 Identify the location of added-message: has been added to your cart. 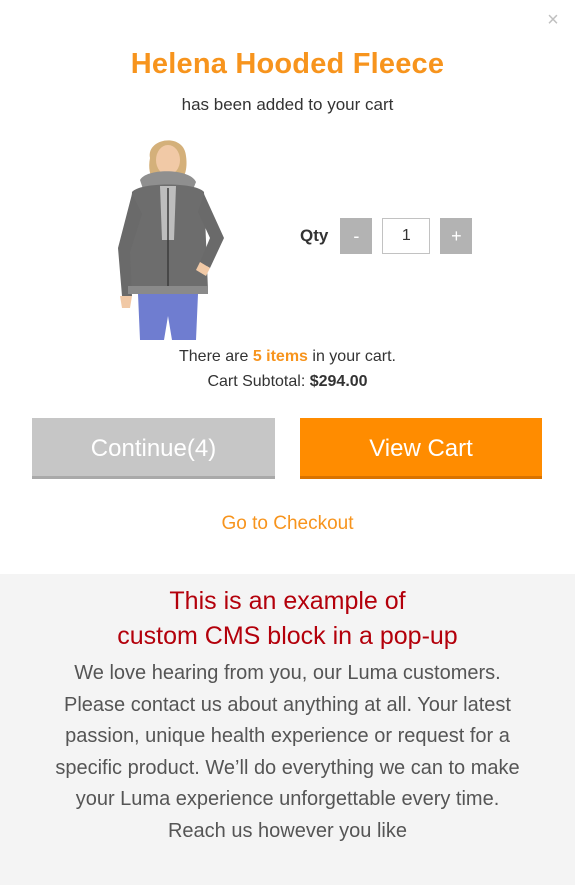
(287, 104).